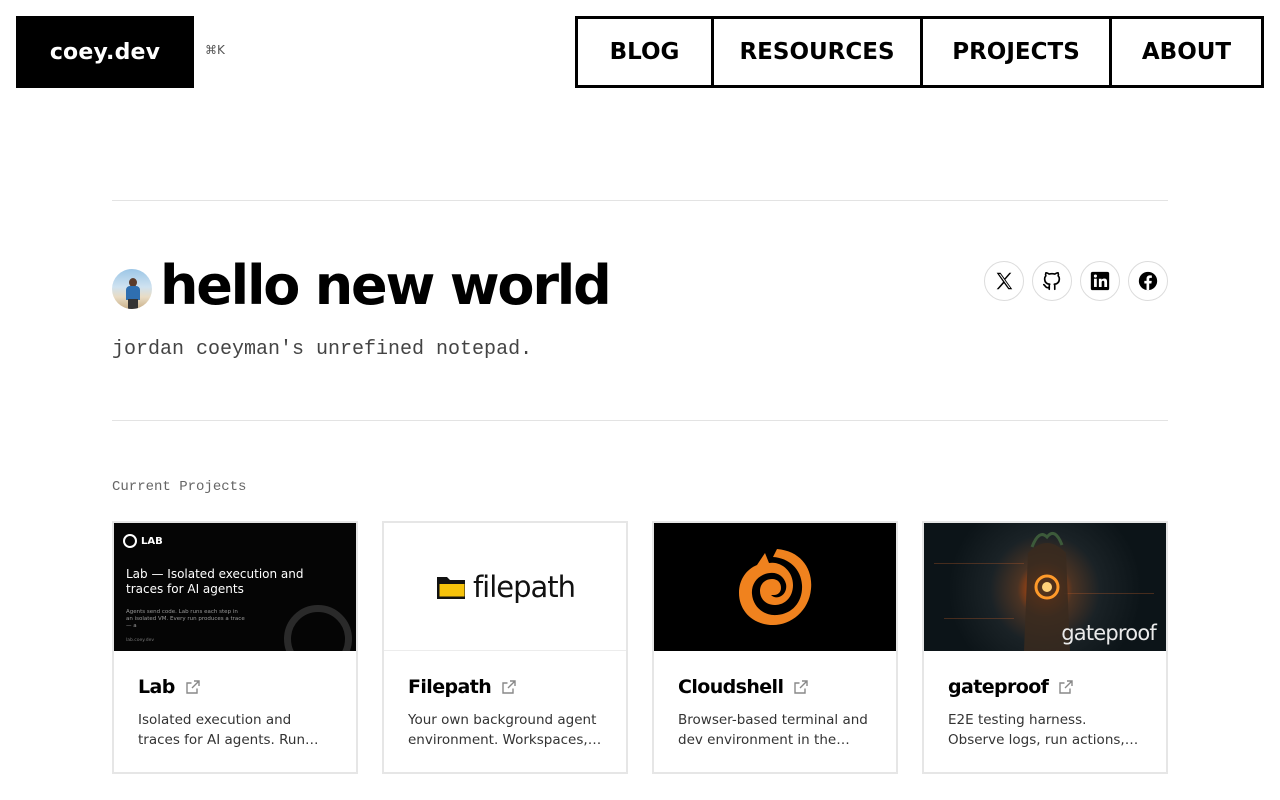 The width and height of the screenshot is (1280, 800). I want to click on filepath-wordmark: filepath, so click(524, 586).